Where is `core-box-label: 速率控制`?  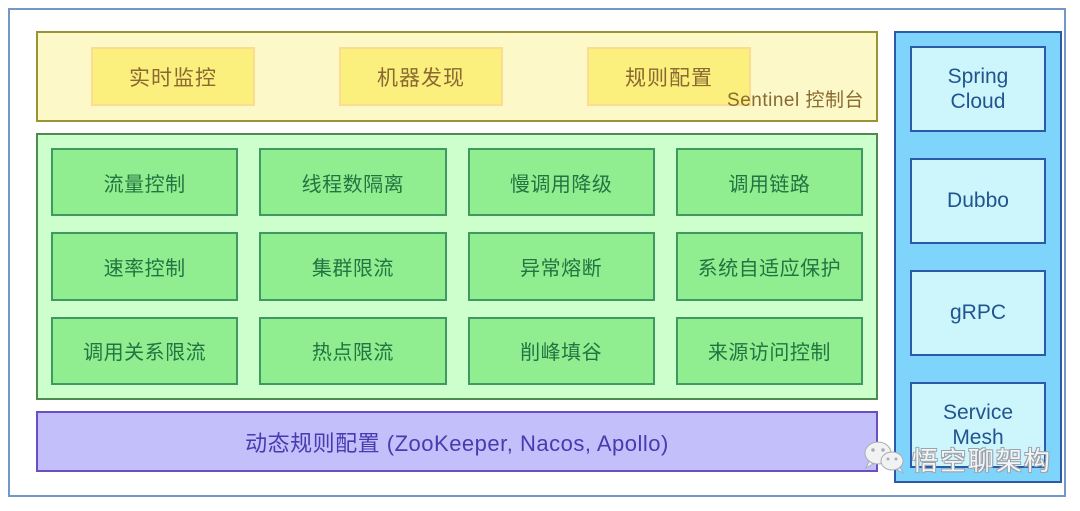 core-box-label: 速率控制 is located at coordinates (144, 268).